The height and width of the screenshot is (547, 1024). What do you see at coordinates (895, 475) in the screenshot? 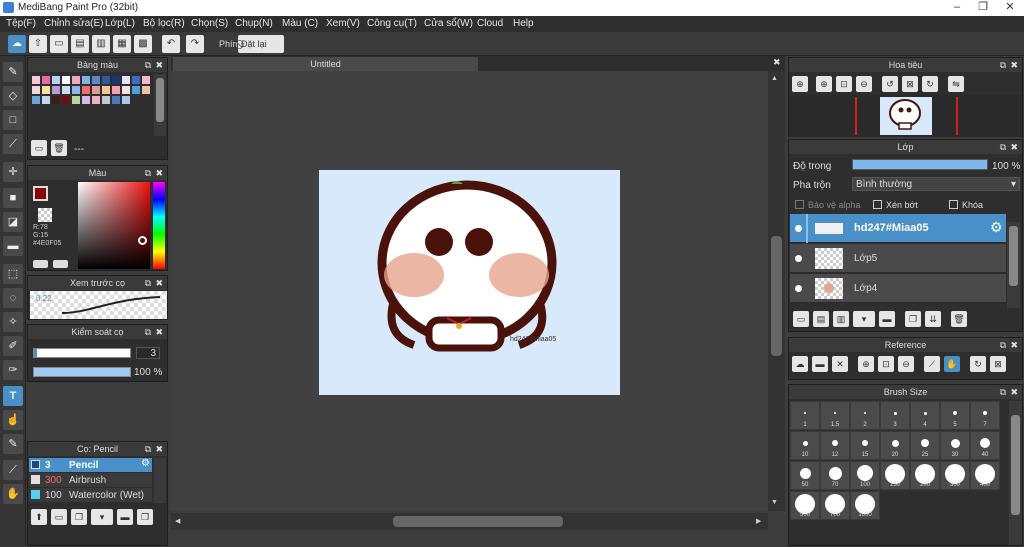
I see `brush-size-cell: 150` at bounding box center [895, 475].